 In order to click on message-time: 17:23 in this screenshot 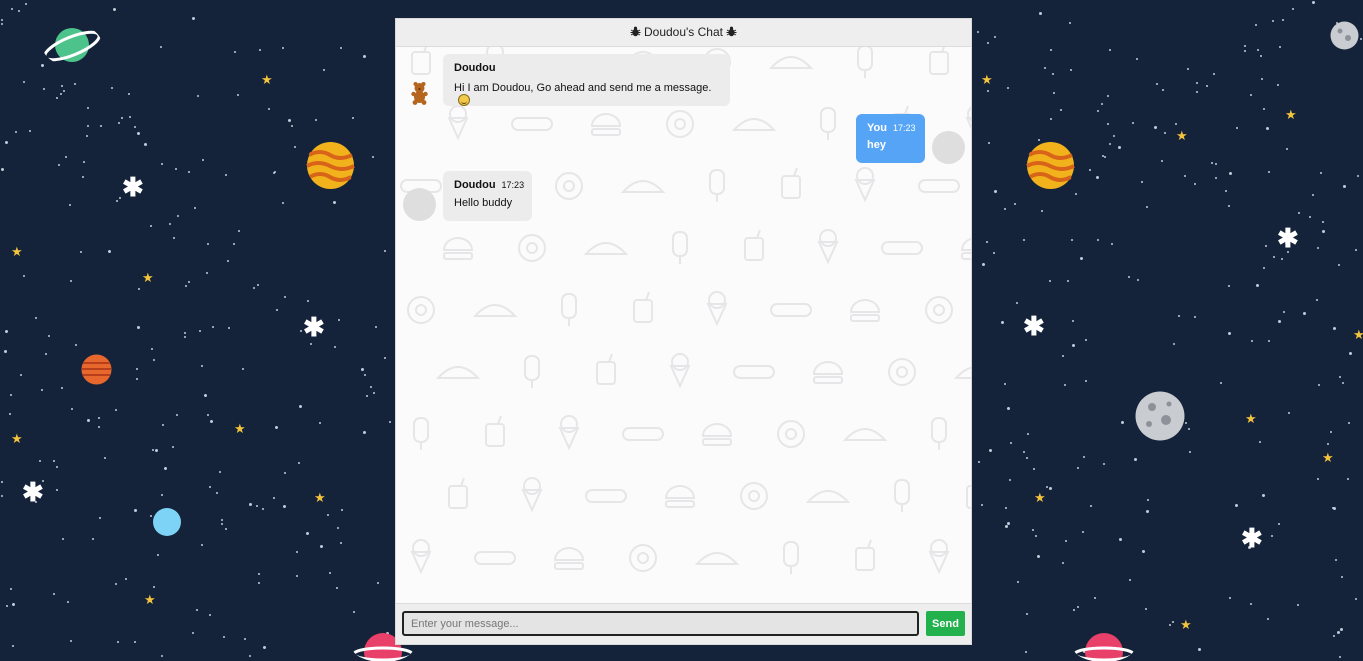, I will do `click(904, 128)`.